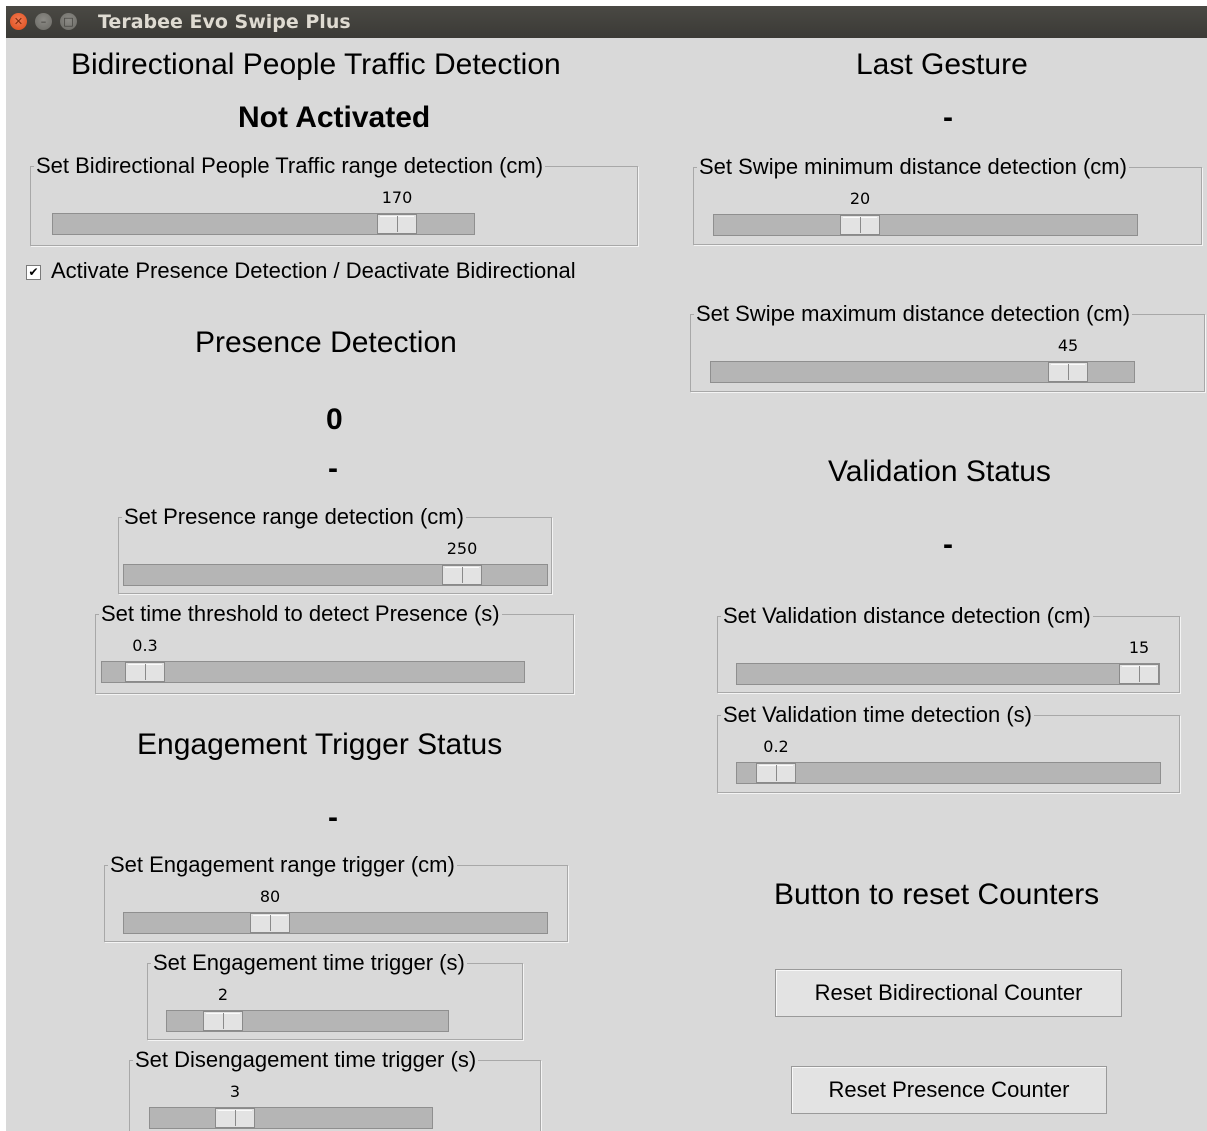  What do you see at coordinates (948, 544) in the screenshot?
I see `validation-status: -` at bounding box center [948, 544].